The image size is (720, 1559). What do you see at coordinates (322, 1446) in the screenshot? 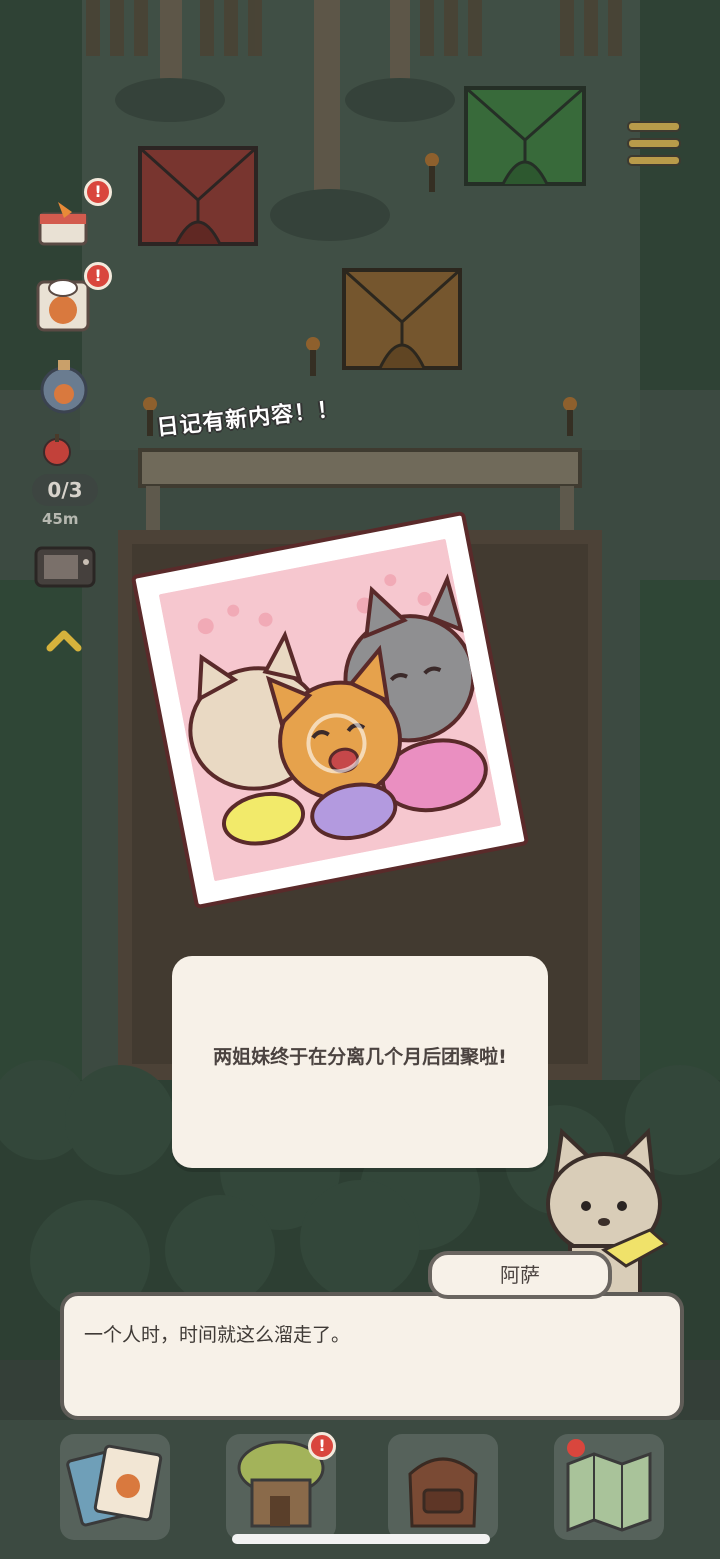
I see `treehouse-alert-badge: !` at bounding box center [322, 1446].